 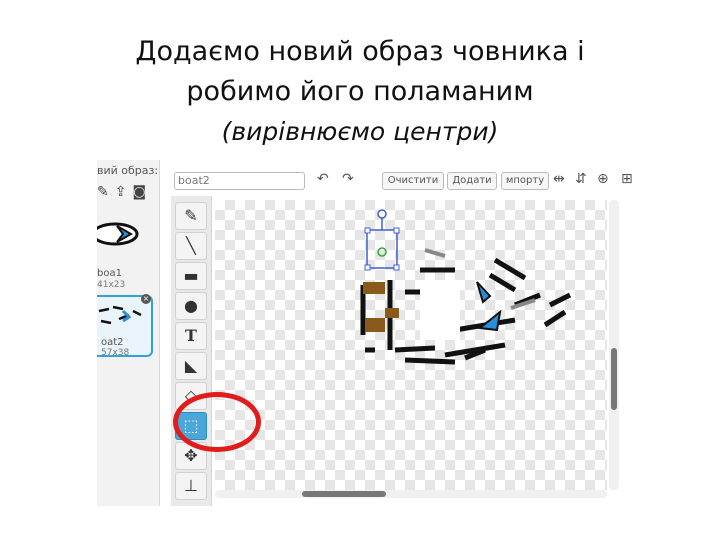 I want to click on text-icon: T, so click(x=191, y=336).